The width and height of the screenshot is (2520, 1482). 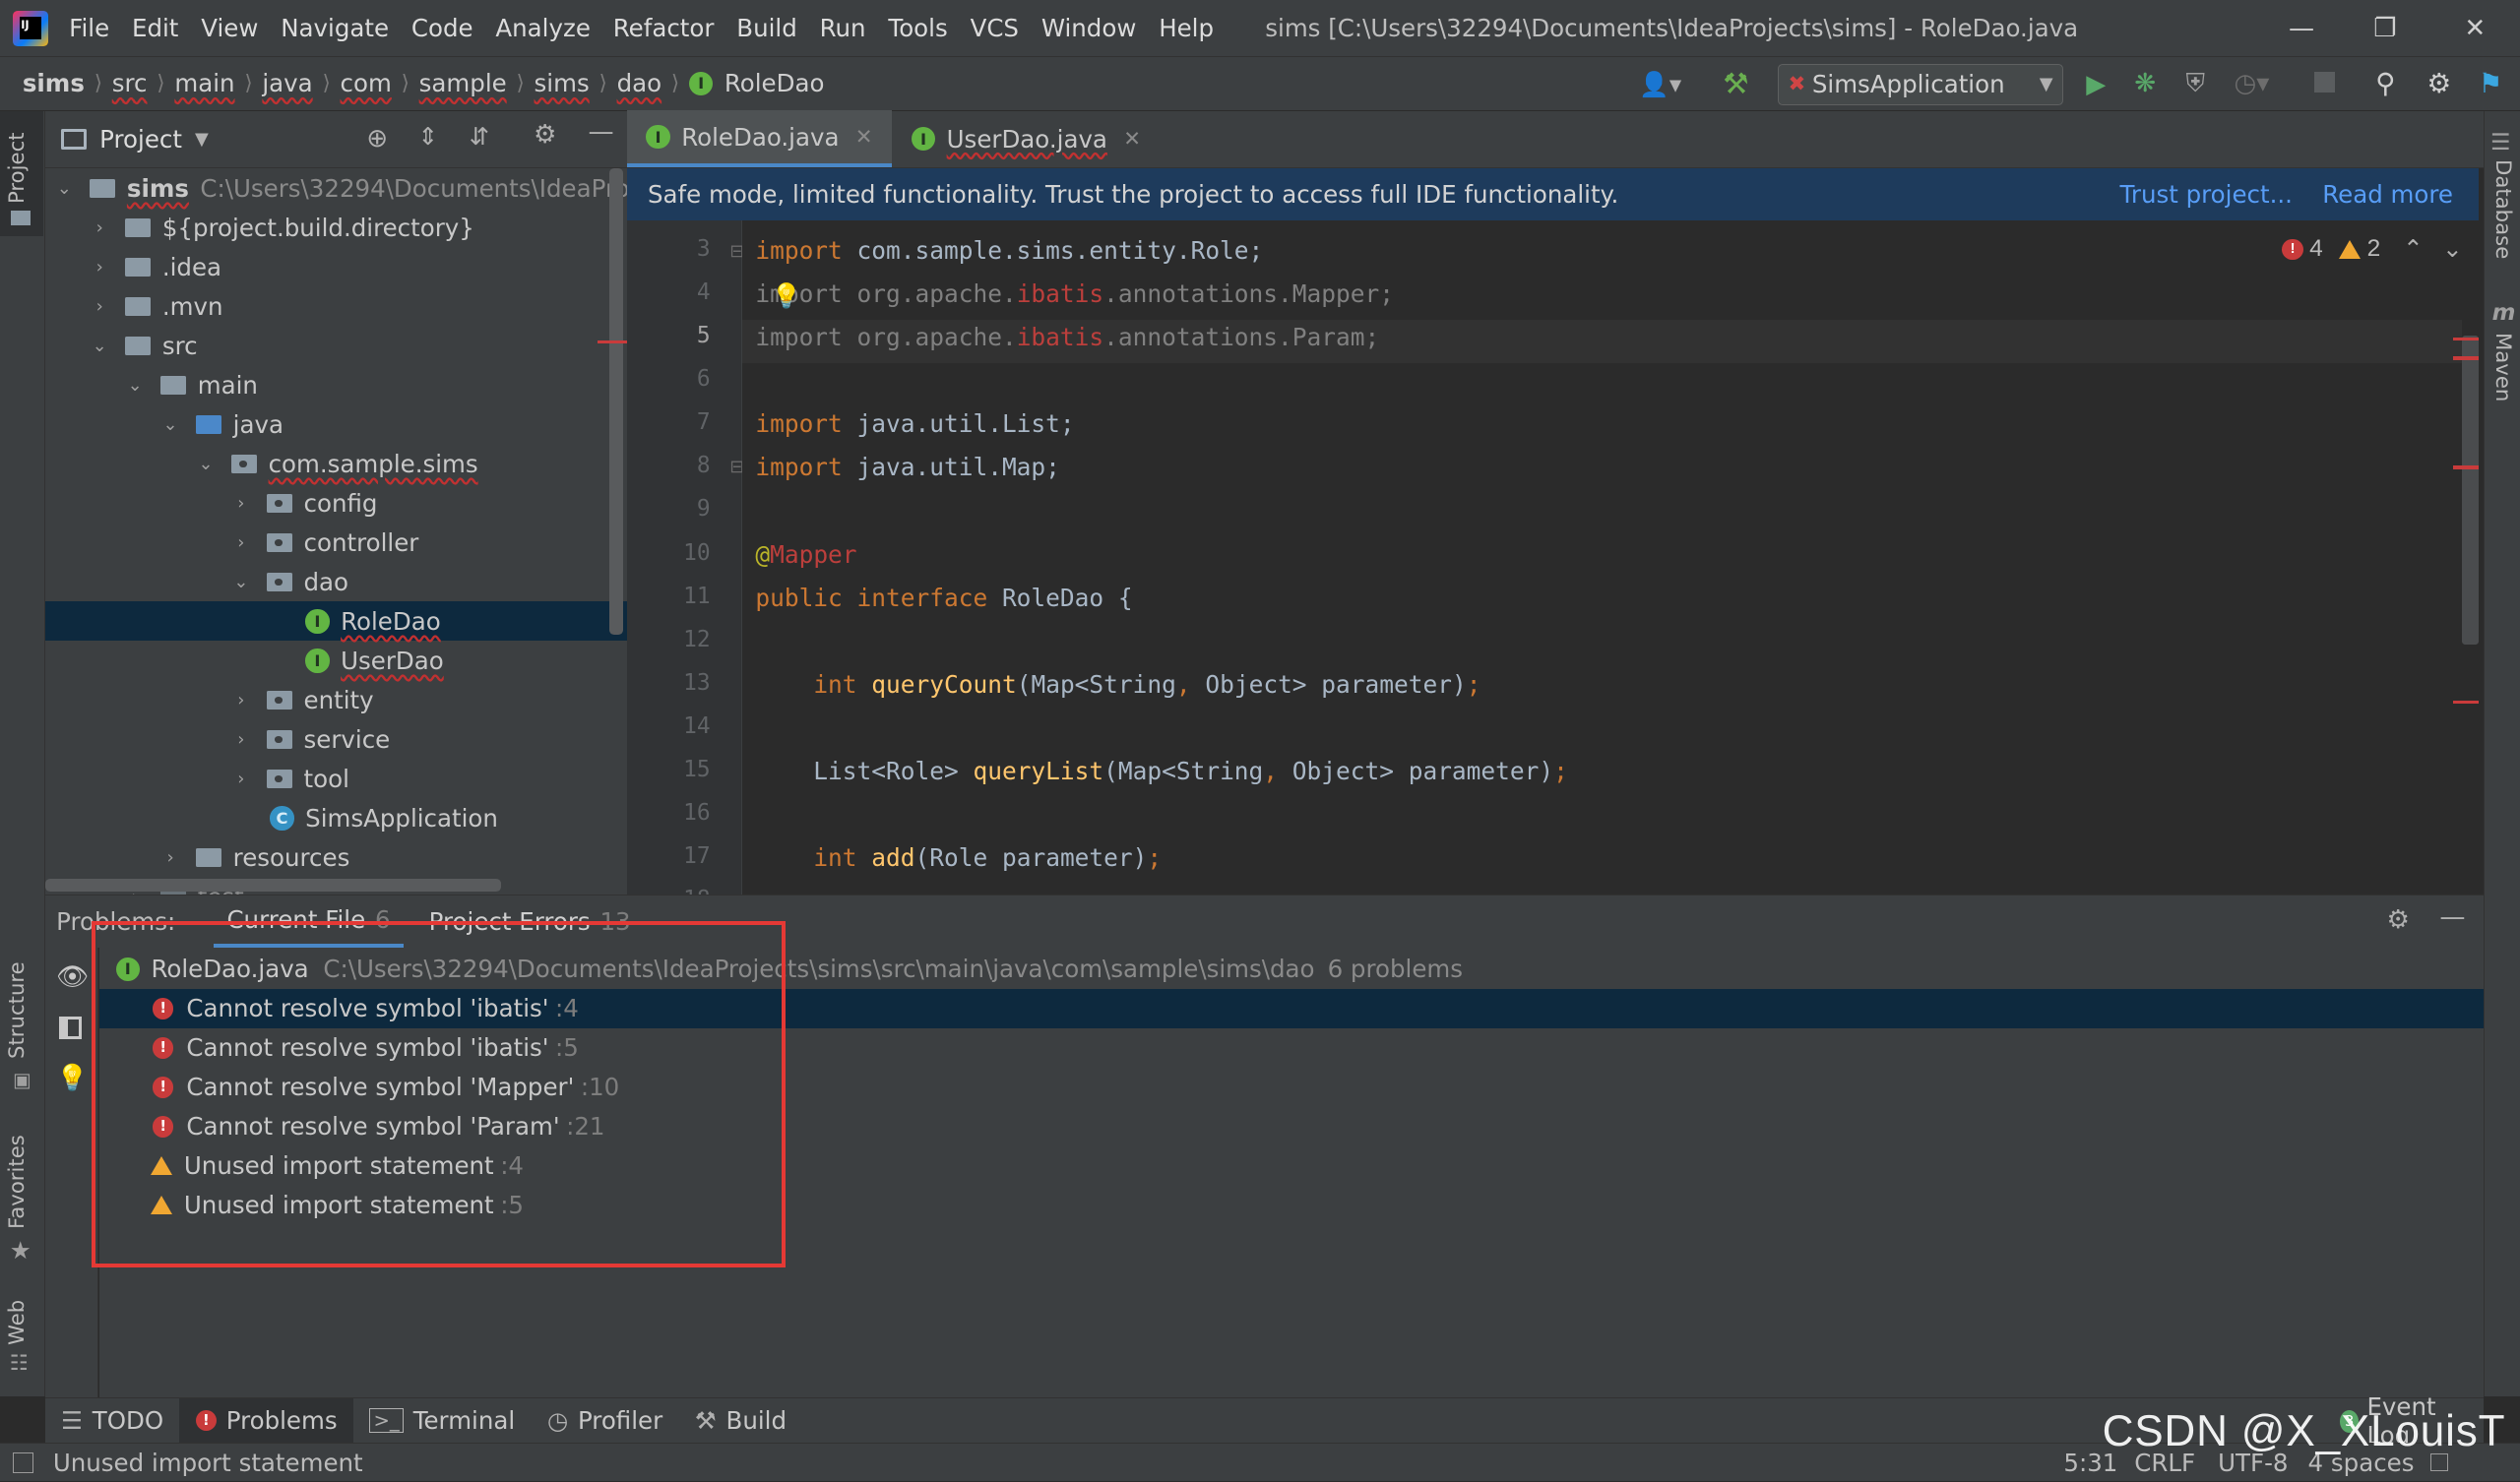 I want to click on menu-edit: Edit, so click(x=155, y=28).